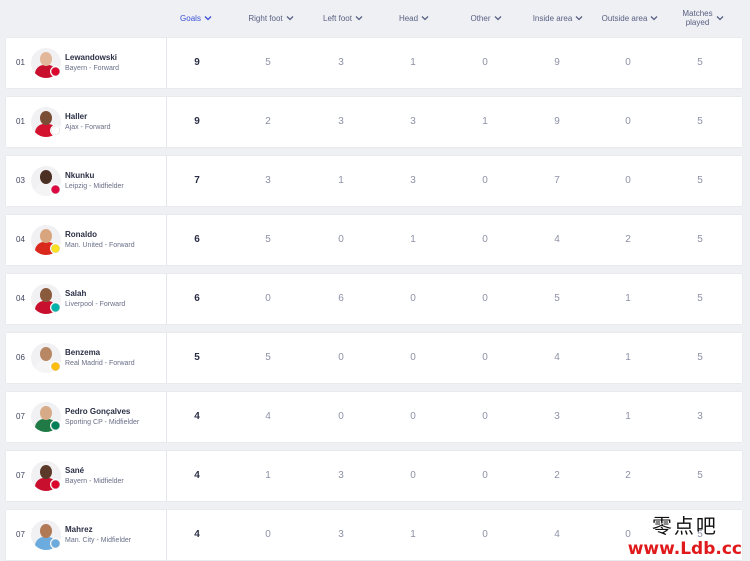  I want to click on column-header-label: Left foot, so click(337, 18).